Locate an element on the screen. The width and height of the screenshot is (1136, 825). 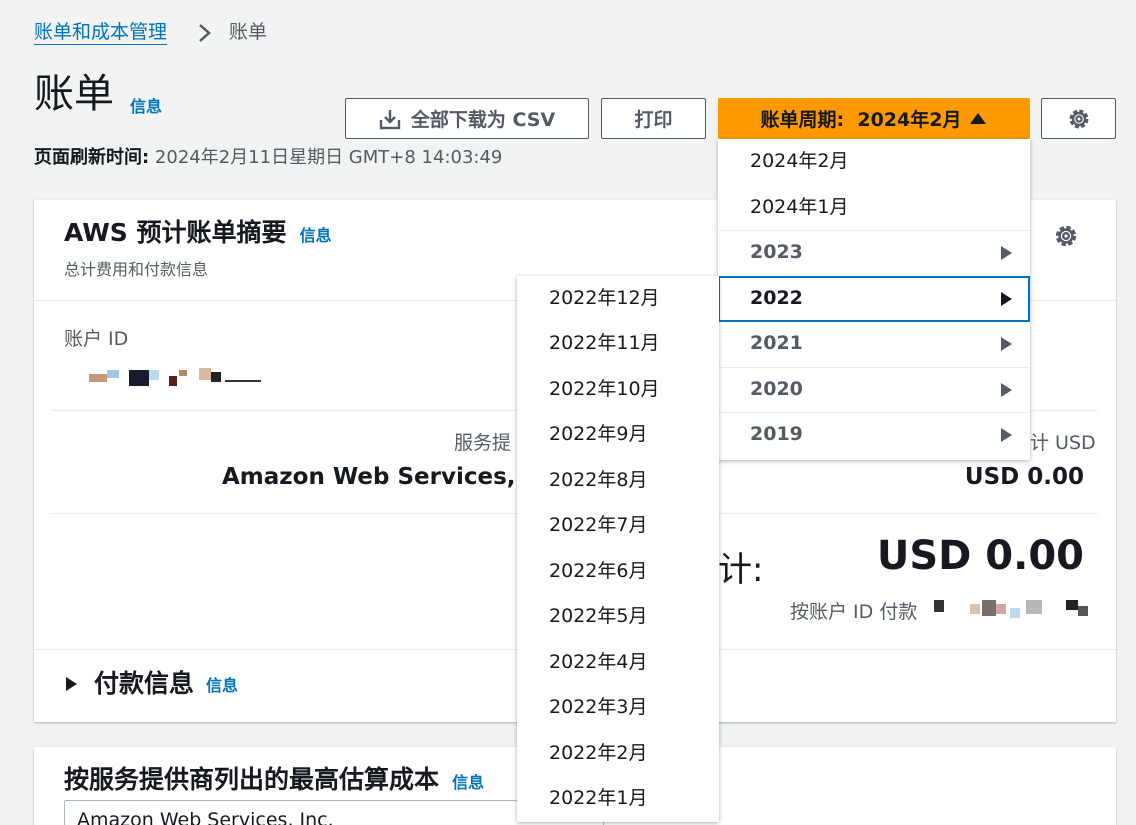
download-csv-button: 全部下载为 CSV is located at coordinates (467, 118).